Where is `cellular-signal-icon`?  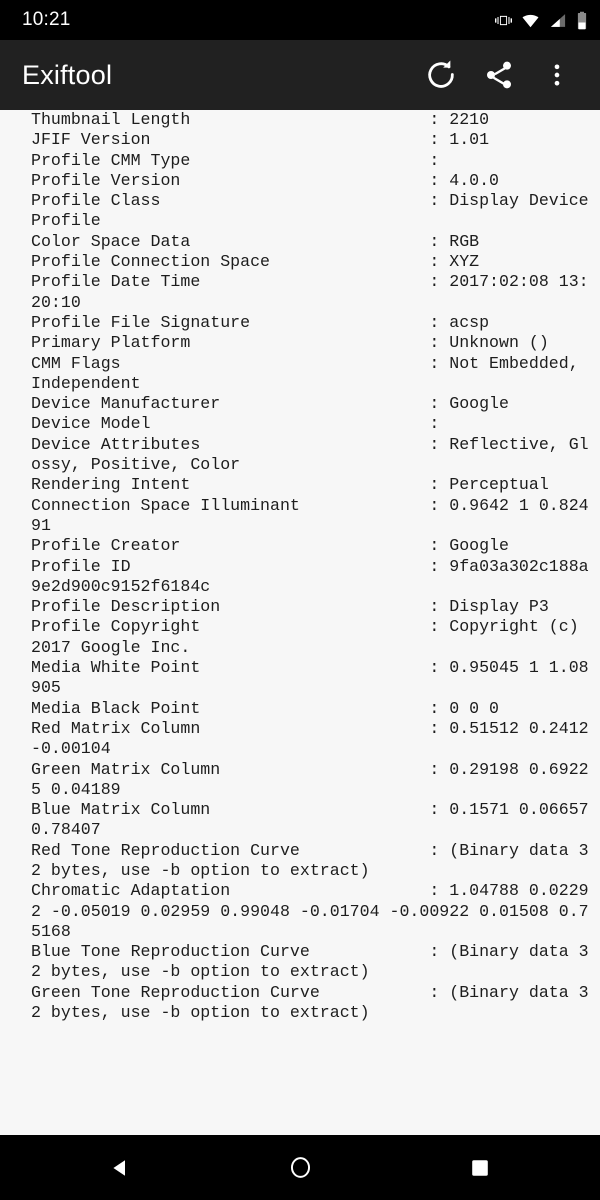 cellular-signal-icon is located at coordinates (558, 20).